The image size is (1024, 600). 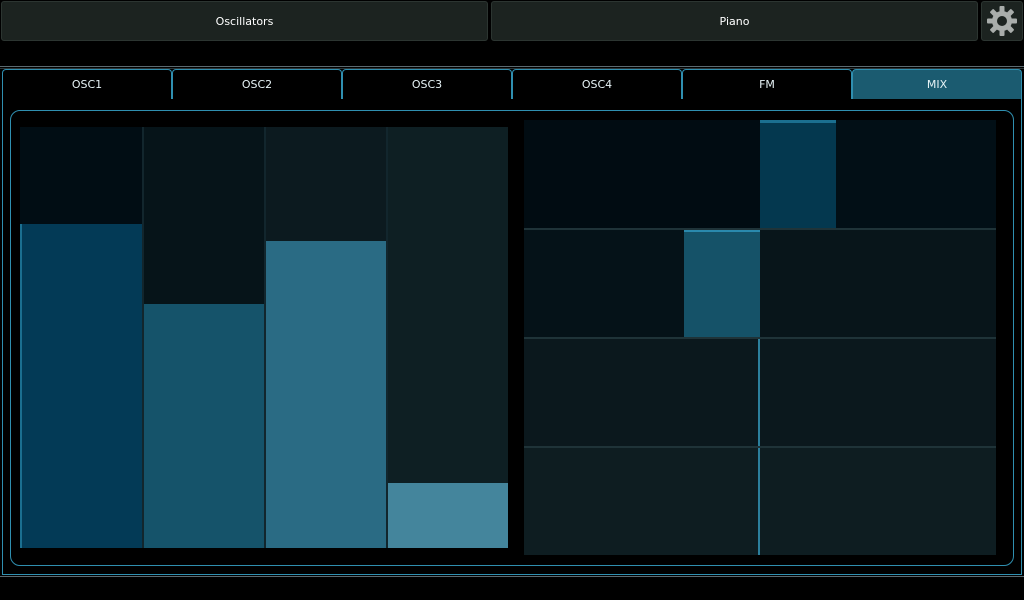 What do you see at coordinates (767, 84) in the screenshot?
I see `tab-fm: FM` at bounding box center [767, 84].